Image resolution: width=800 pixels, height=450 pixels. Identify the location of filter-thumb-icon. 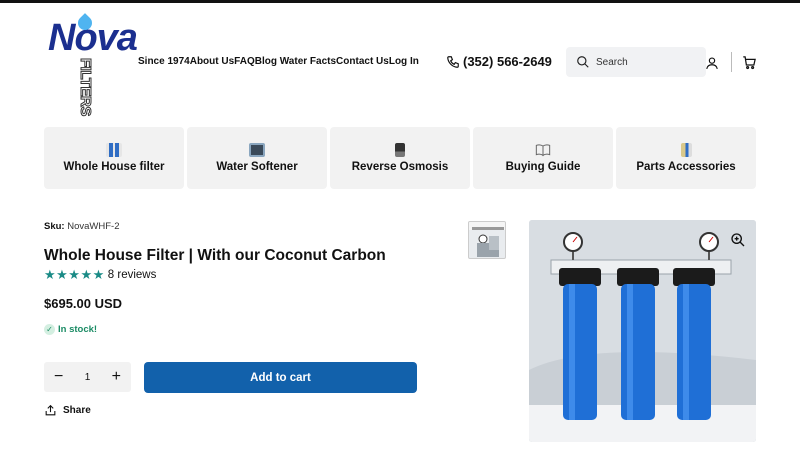
(114, 150).